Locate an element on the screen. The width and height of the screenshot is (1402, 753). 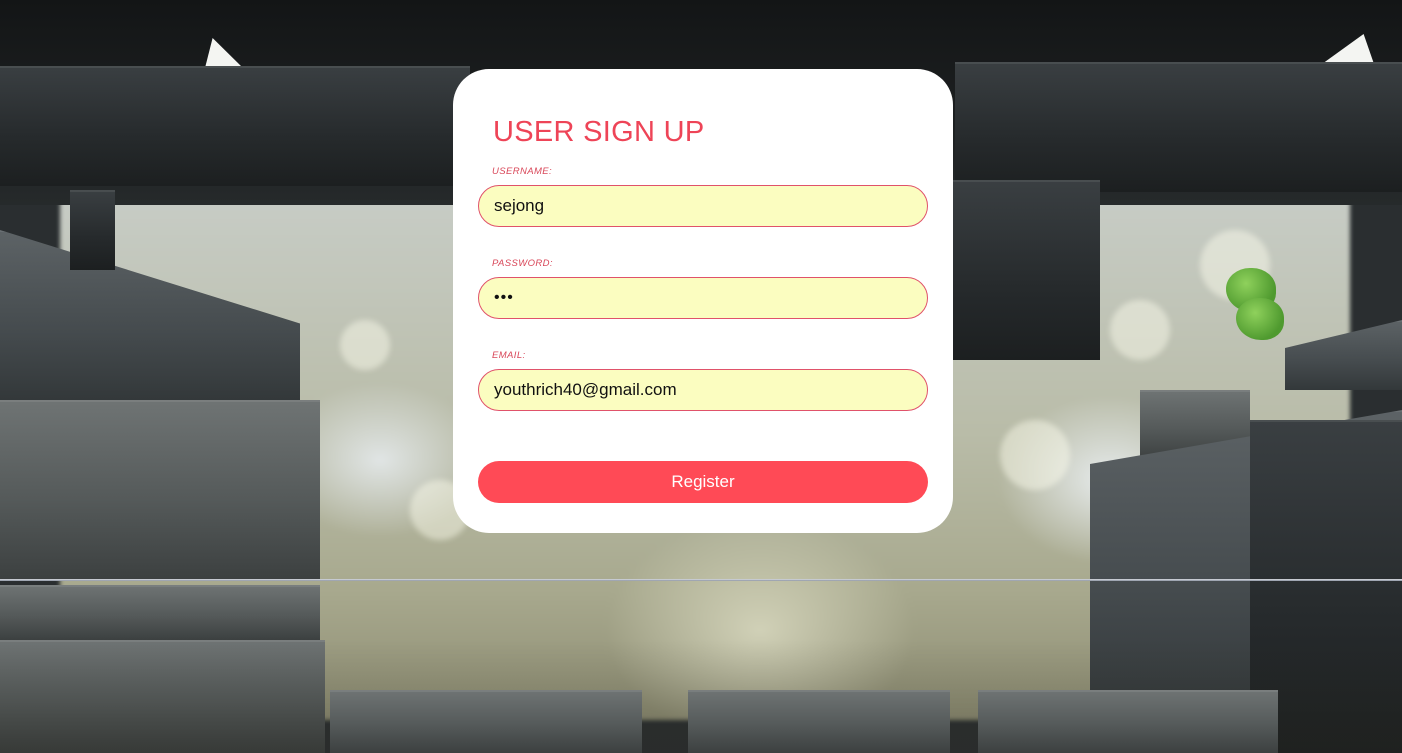
register-button: Register is located at coordinates (703, 482).